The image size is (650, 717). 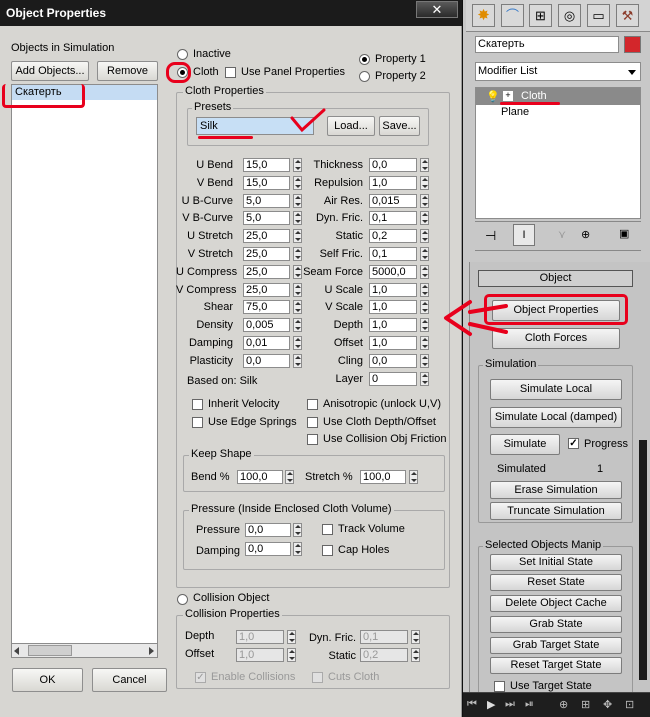 What do you see at coordinates (556, 389) in the screenshot?
I see `simulate-local-button: Simulate Local` at bounding box center [556, 389].